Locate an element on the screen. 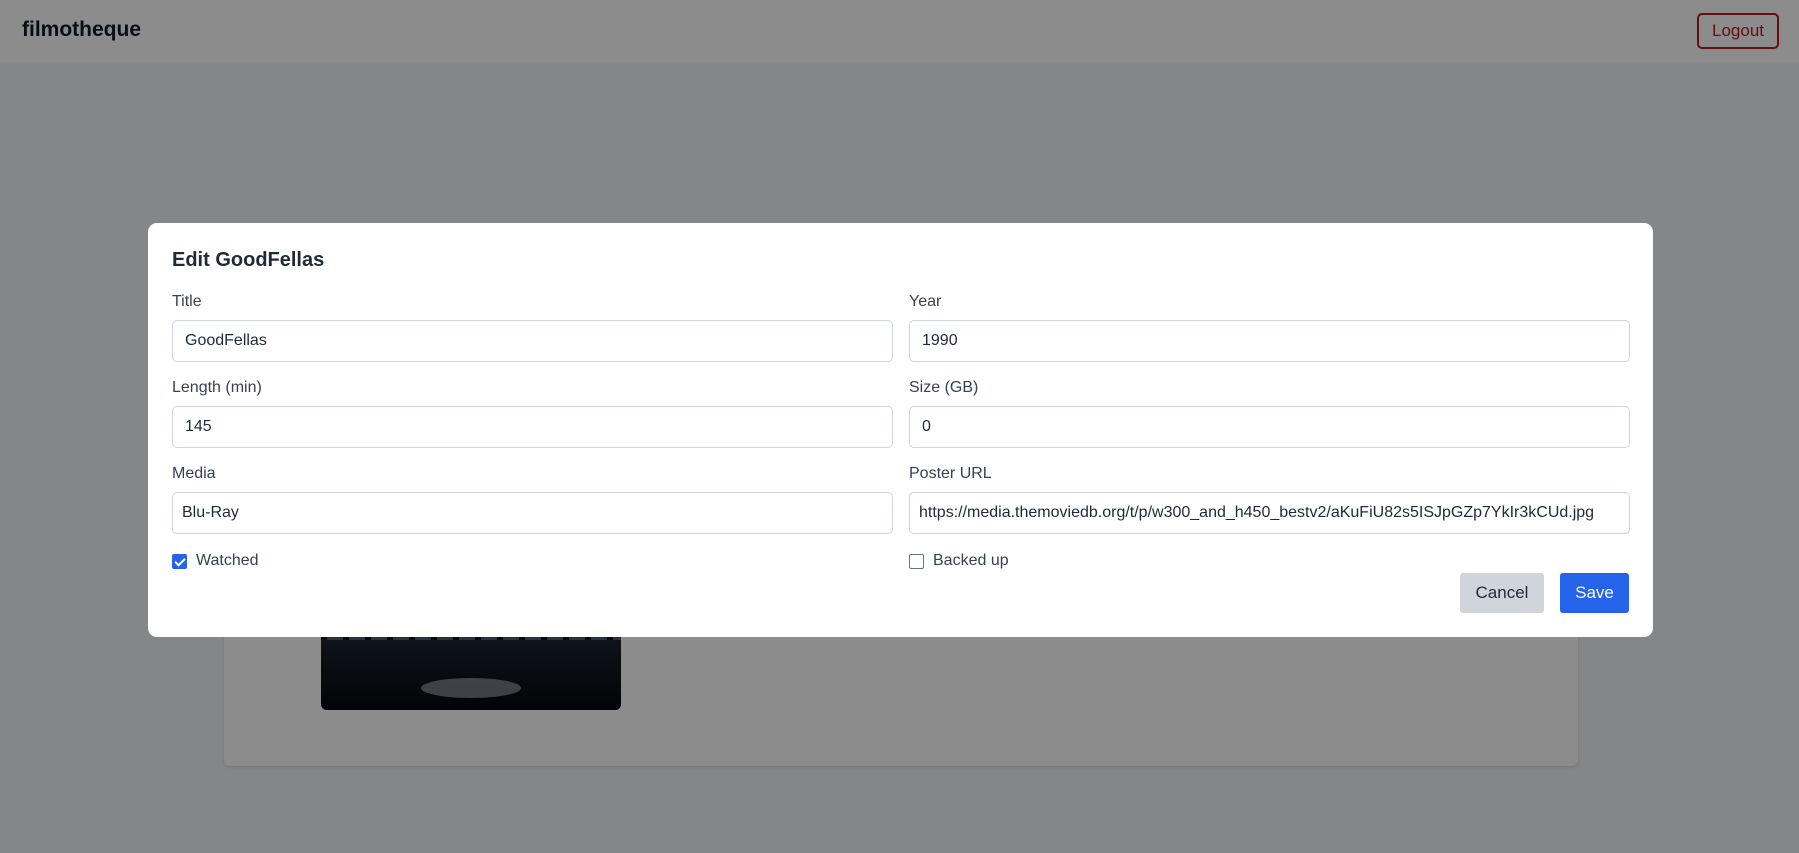  title-label: Title is located at coordinates (187, 301).